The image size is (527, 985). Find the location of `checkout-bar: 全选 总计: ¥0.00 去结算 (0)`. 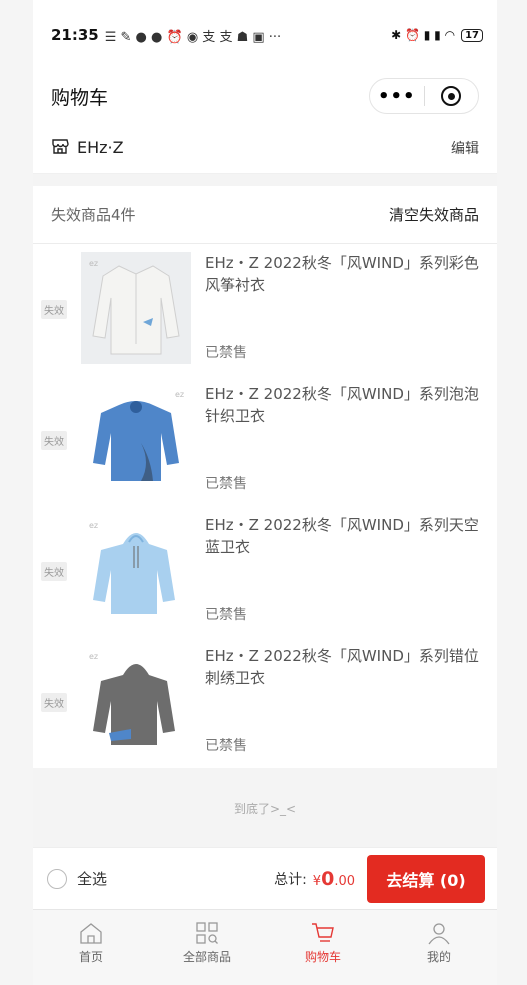

checkout-bar: 全选 总计: ¥0.00 去结算 (0) is located at coordinates (265, 878).